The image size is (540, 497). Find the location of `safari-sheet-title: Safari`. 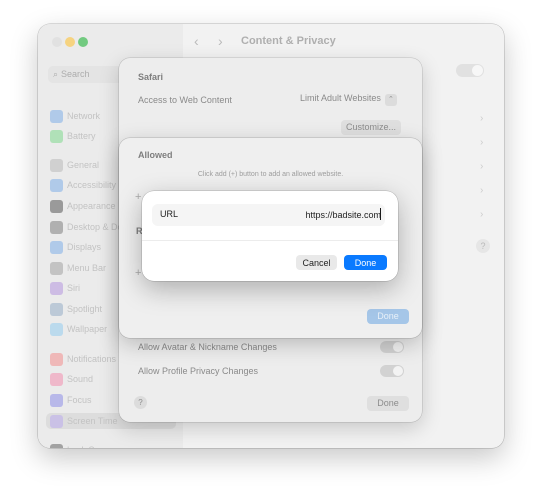

safari-sheet-title: Safari is located at coordinates (151, 77).